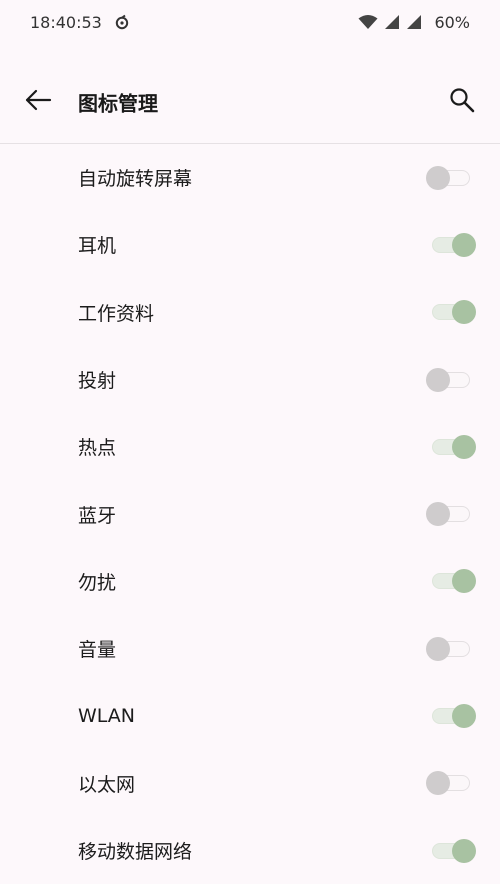 This screenshot has width=500, height=884. Describe the element at coordinates (250, 783) in the screenshot. I see `list-item: 以太网` at that location.